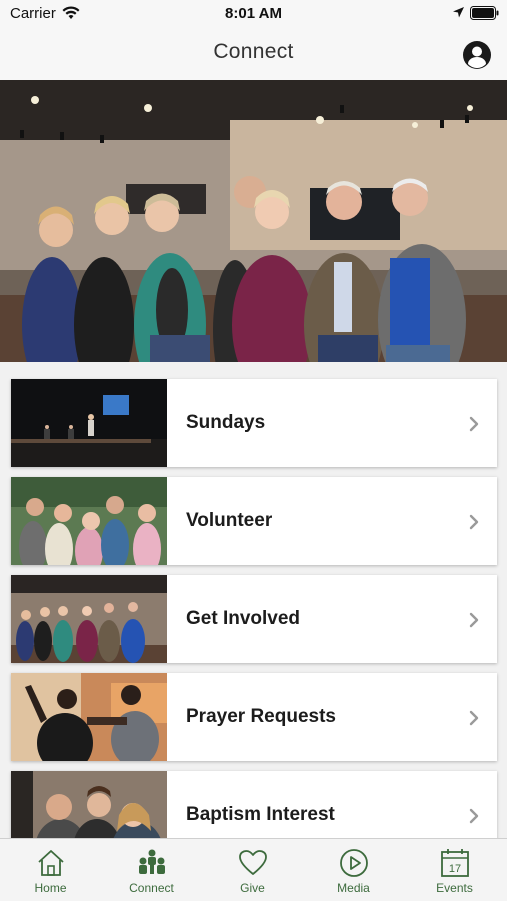 The image size is (507, 901). Describe the element at coordinates (243, 618) in the screenshot. I see `list-item-label: Get Involved` at that location.